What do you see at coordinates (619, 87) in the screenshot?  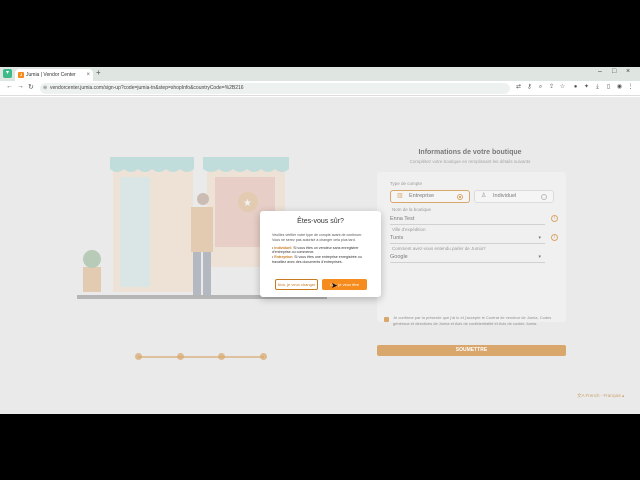 I see `profile-icon: ◉` at bounding box center [619, 87].